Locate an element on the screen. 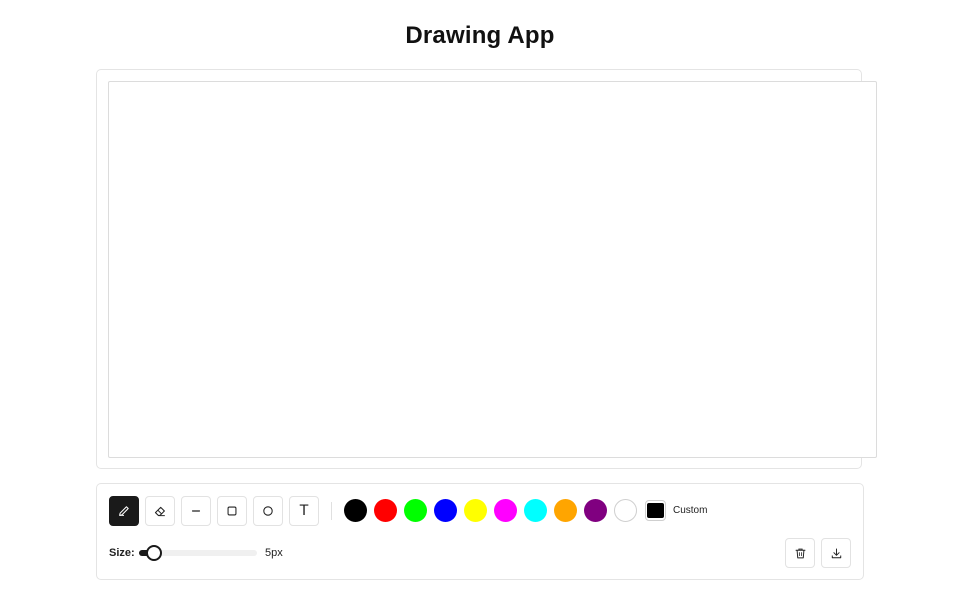  download-icon is located at coordinates (836, 553).